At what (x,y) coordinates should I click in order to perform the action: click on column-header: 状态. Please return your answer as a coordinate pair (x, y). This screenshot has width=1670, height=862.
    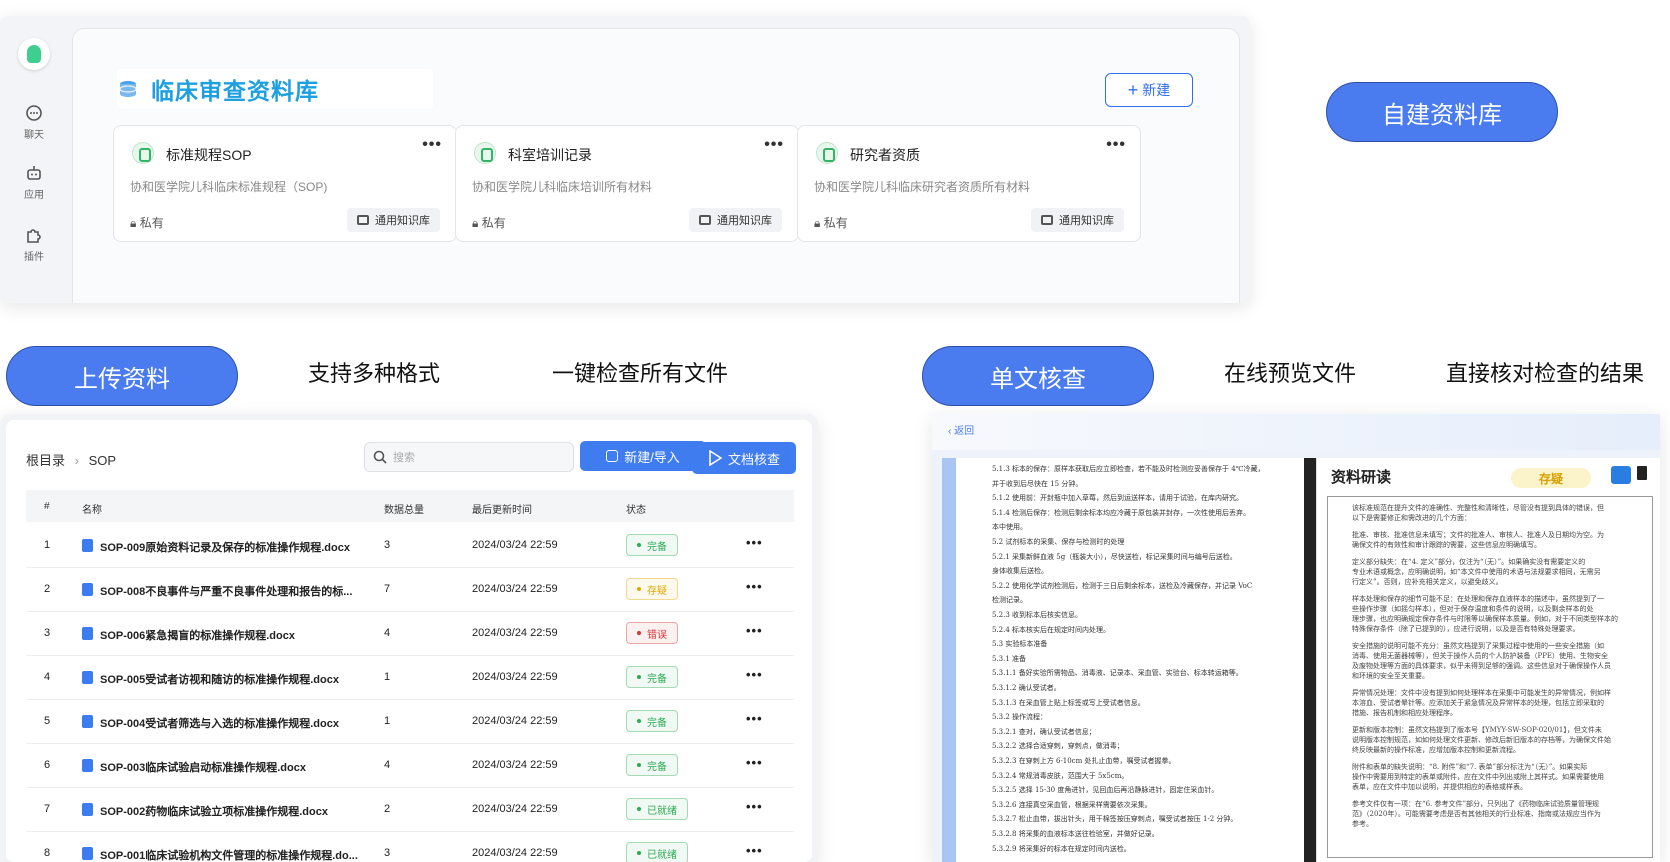
    Looking at the image, I should click on (636, 510).